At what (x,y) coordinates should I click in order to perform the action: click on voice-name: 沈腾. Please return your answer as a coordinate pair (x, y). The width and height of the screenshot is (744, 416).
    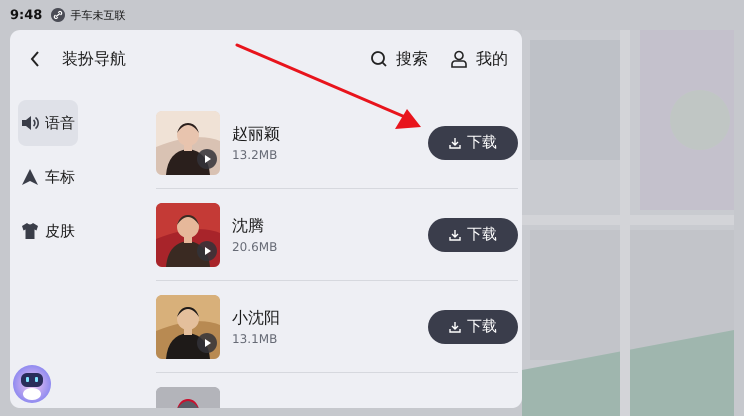
    Looking at the image, I should click on (248, 226).